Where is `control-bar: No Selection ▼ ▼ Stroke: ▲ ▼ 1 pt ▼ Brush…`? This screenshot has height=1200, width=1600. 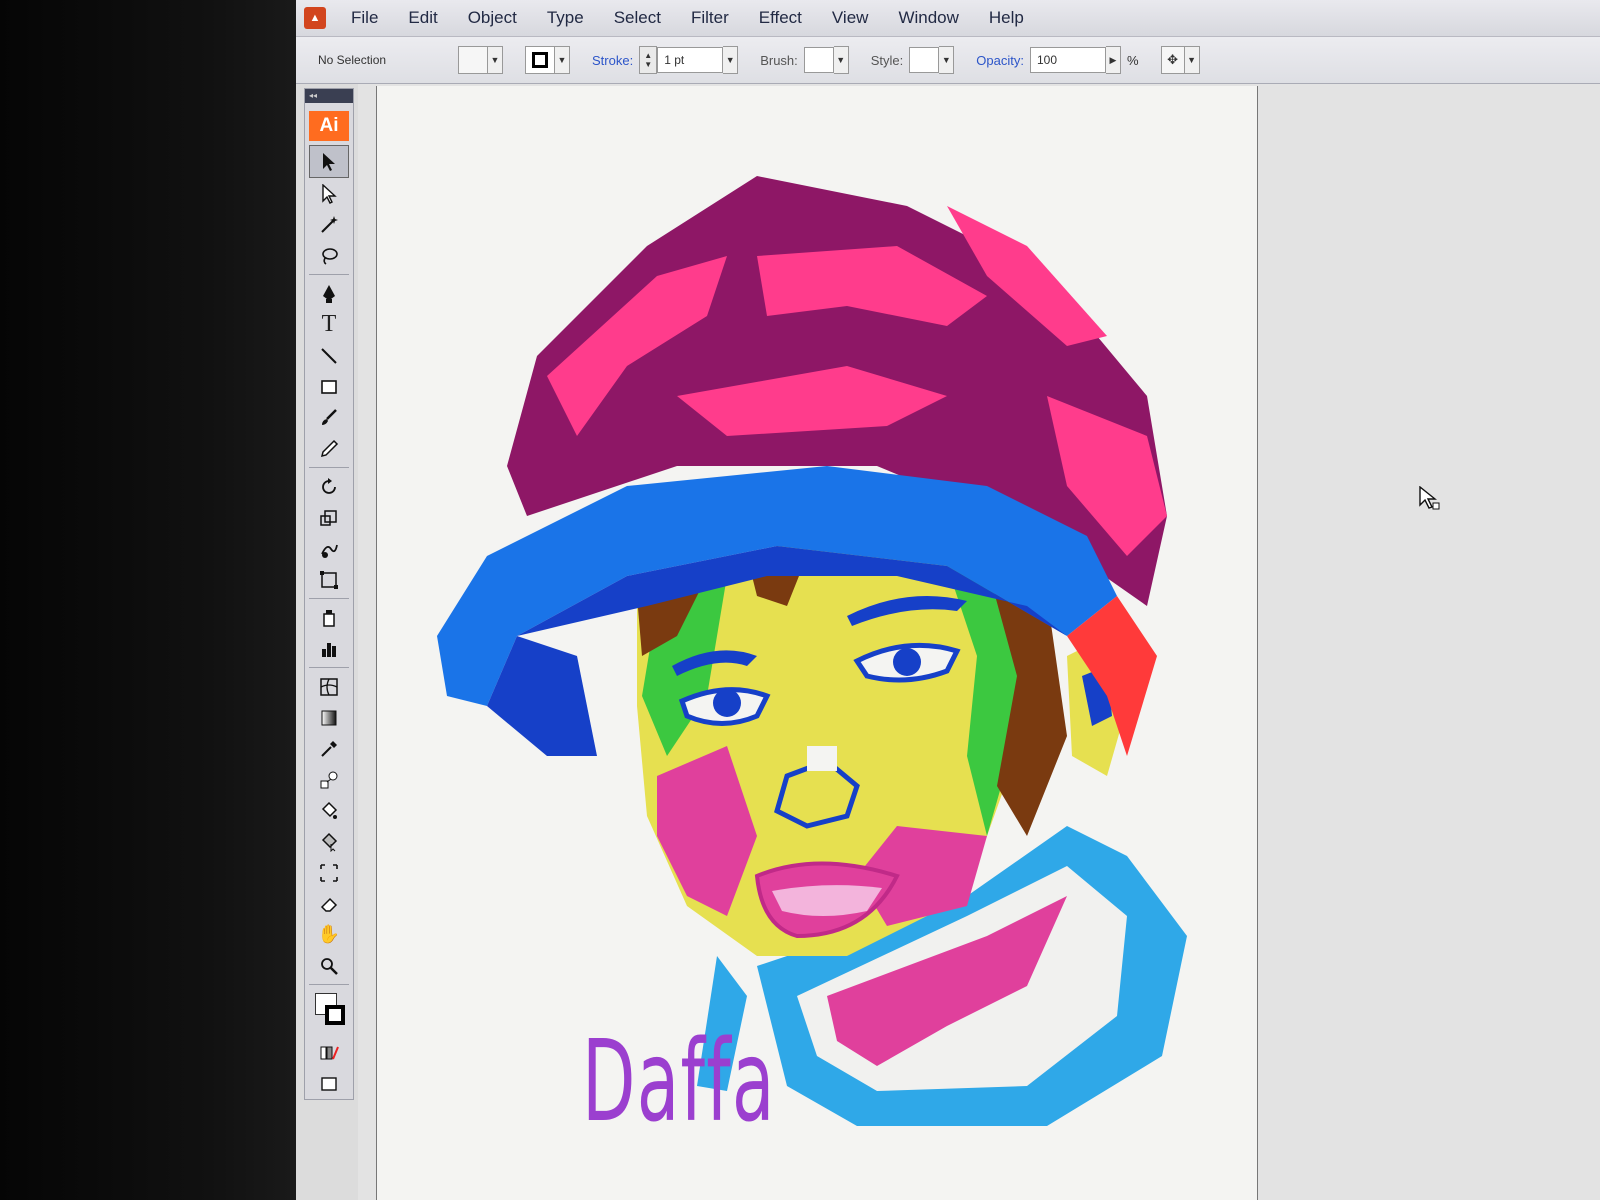 control-bar: No Selection ▼ ▼ Stroke: ▲ ▼ 1 pt ▼ Brush… is located at coordinates (948, 60).